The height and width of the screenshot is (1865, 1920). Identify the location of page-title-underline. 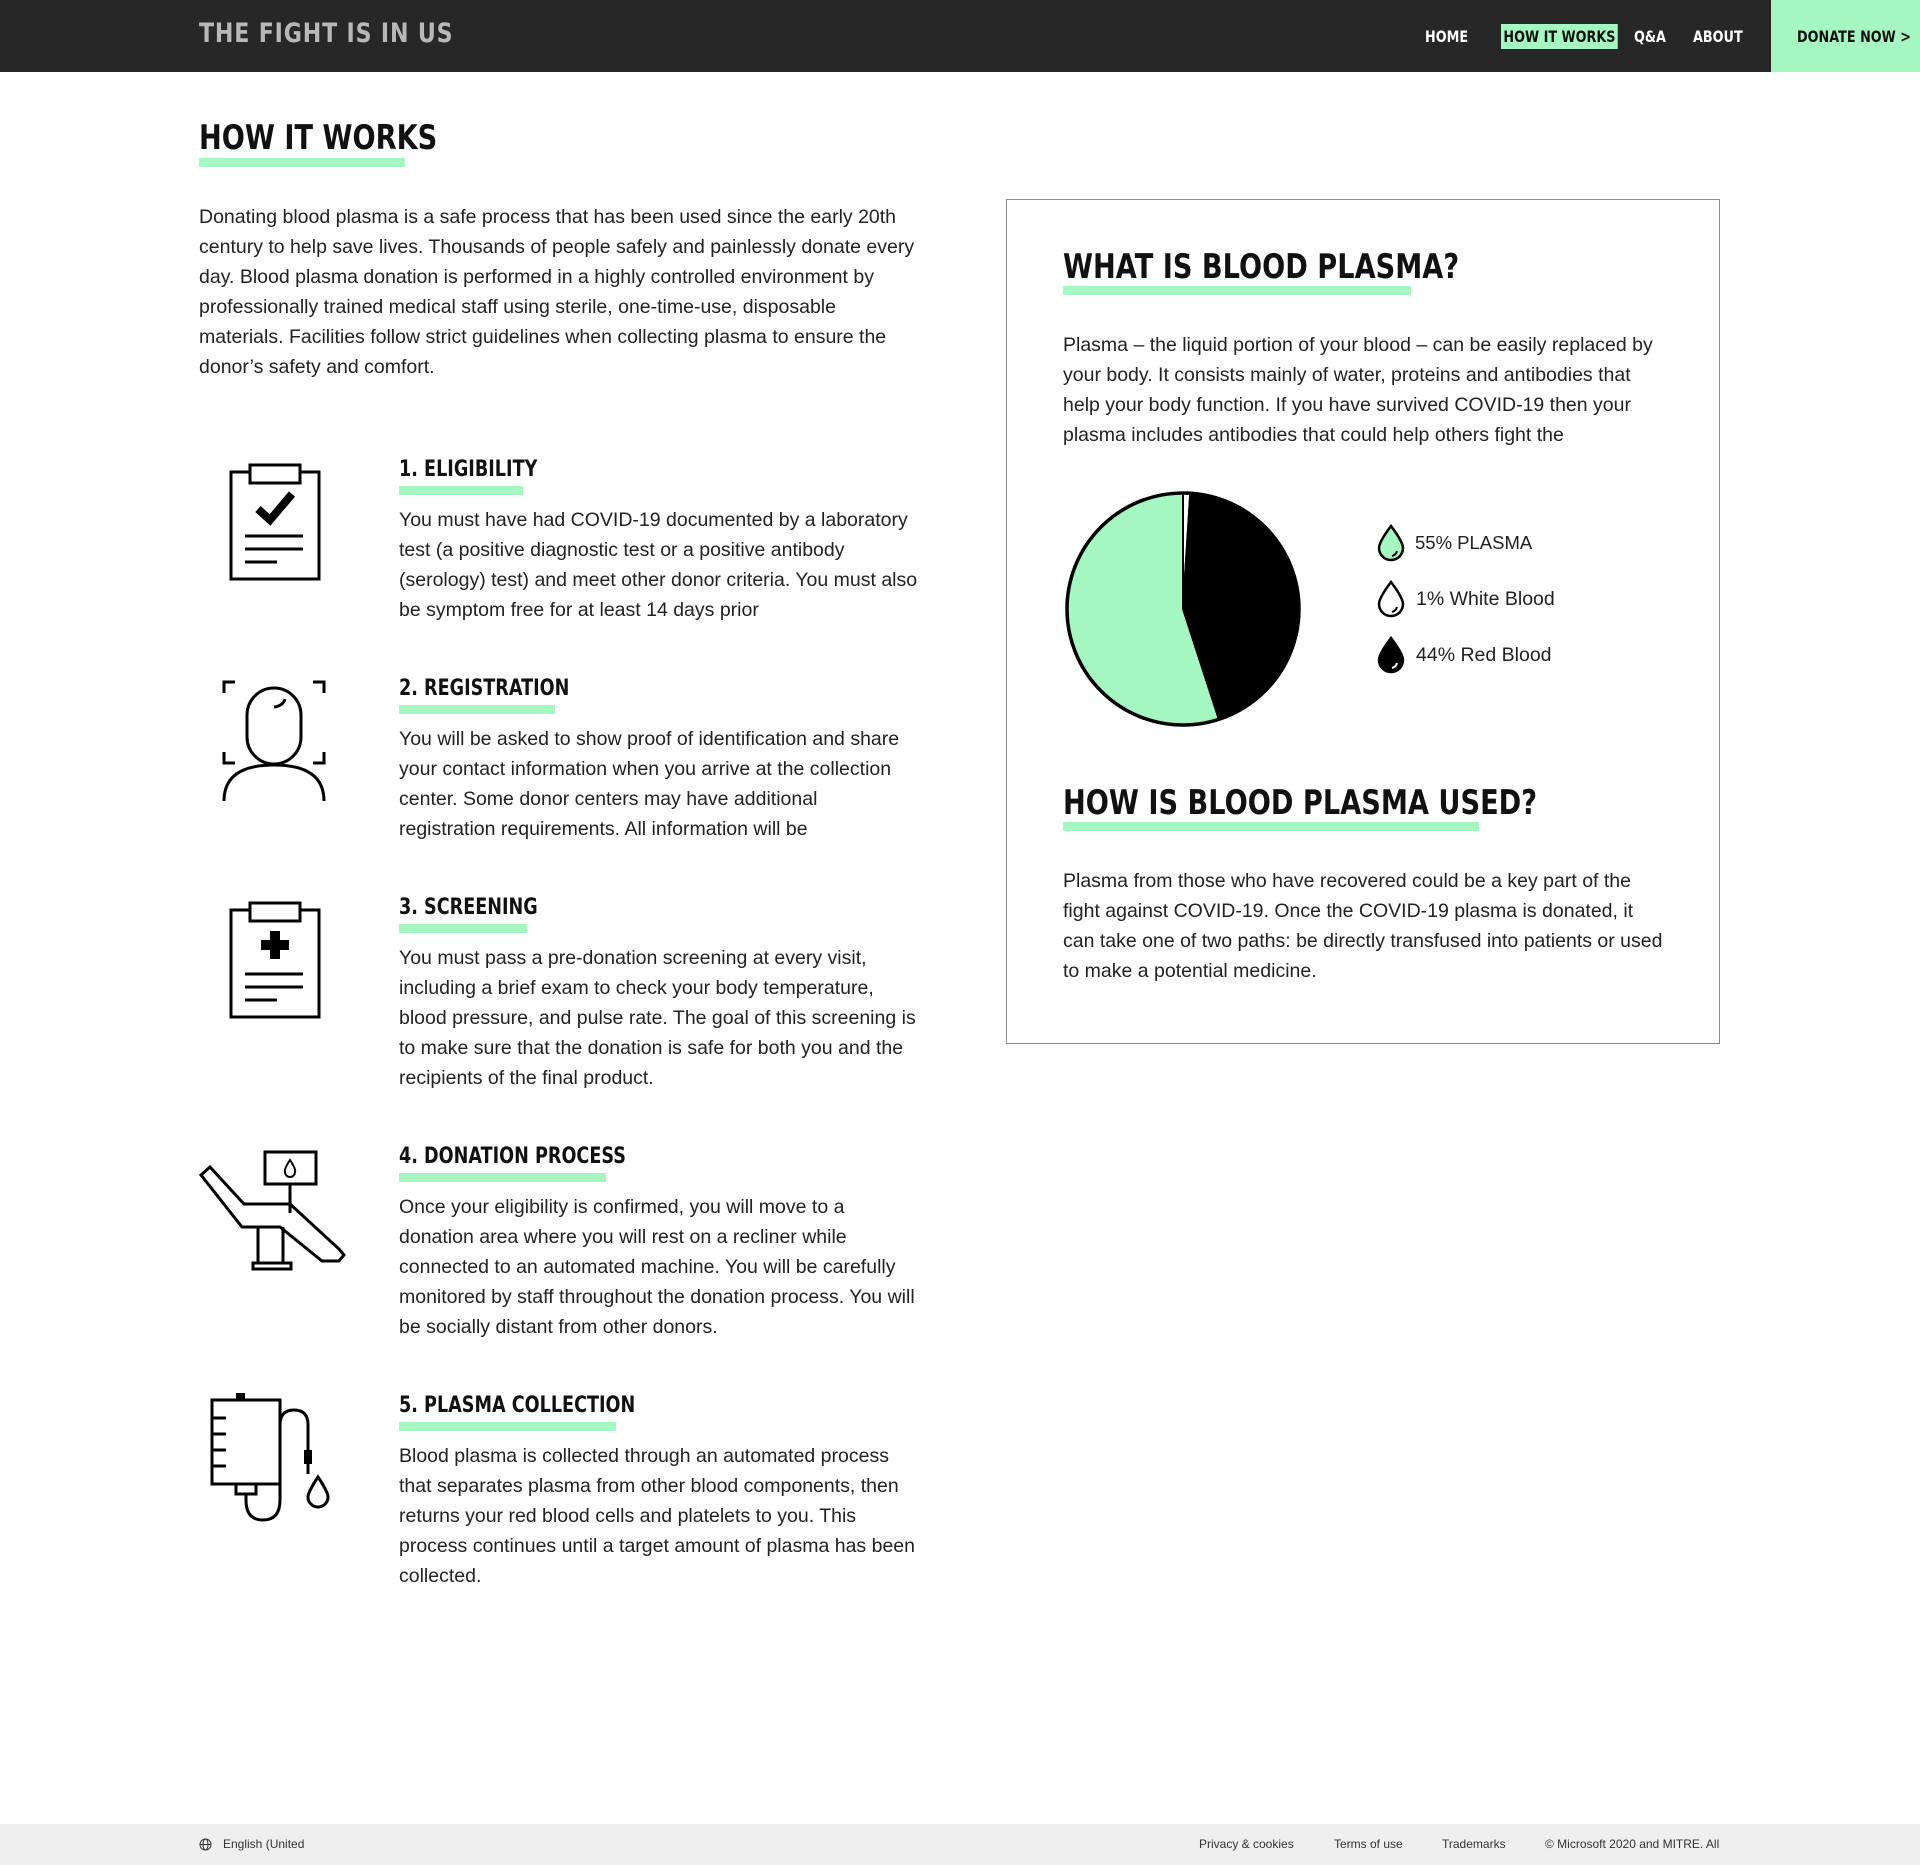
(302, 162).